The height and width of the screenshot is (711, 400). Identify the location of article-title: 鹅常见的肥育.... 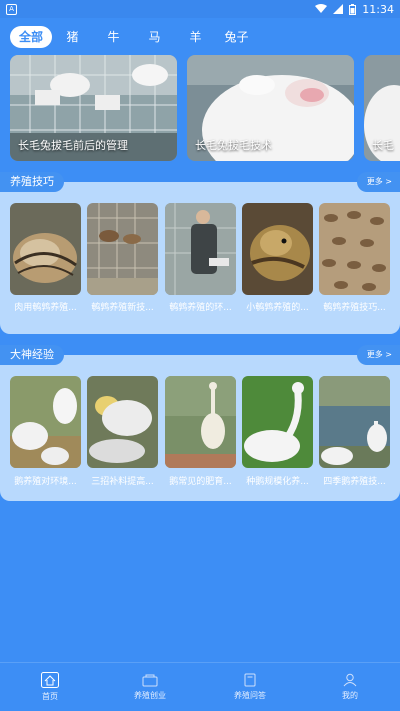
(200, 480).